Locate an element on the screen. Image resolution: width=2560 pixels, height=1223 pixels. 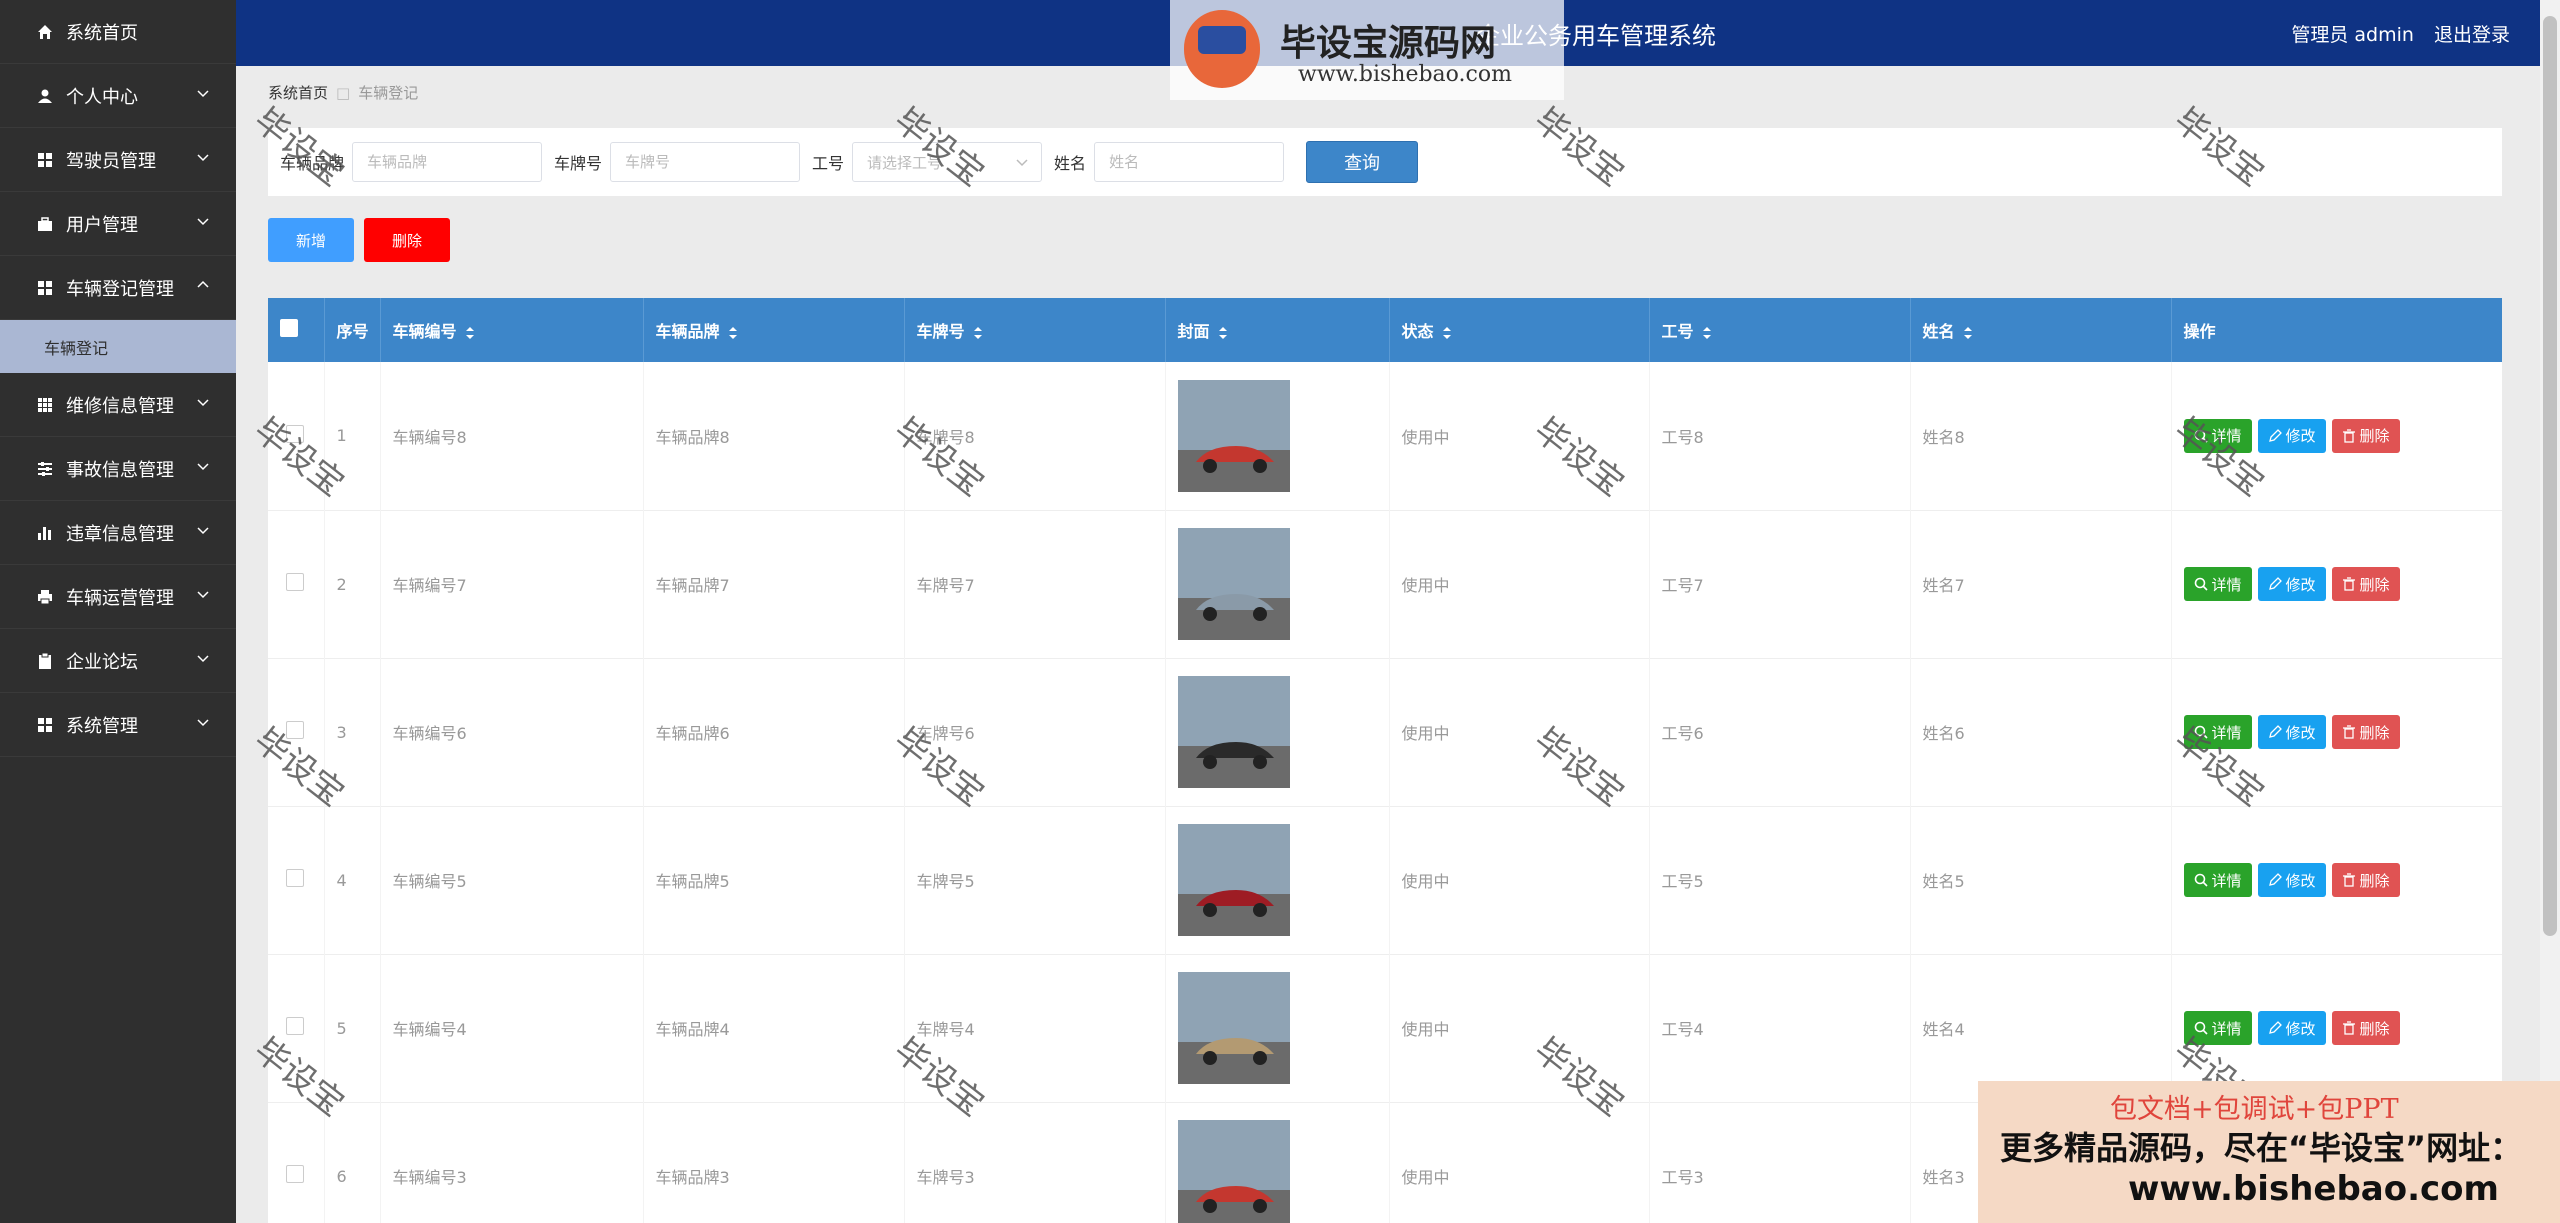
scrollbar-thumb is located at coordinates (2550, 476).